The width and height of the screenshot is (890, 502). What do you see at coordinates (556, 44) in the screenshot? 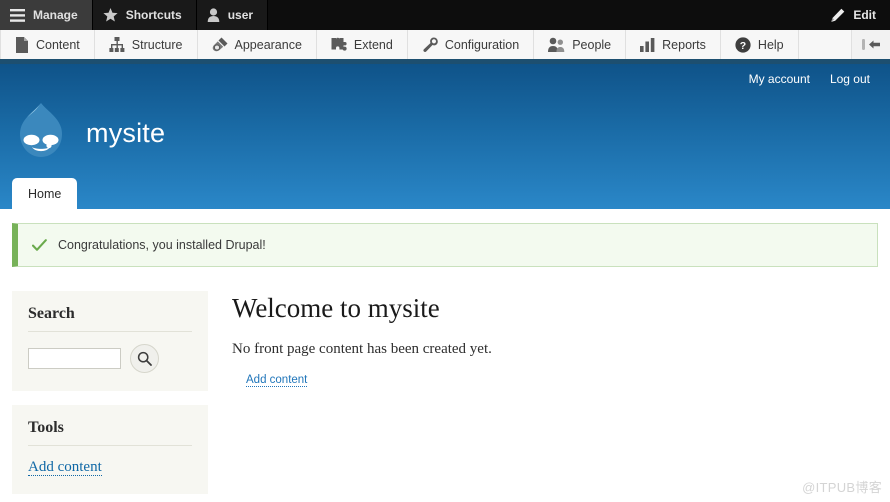
I see `people-icon` at bounding box center [556, 44].